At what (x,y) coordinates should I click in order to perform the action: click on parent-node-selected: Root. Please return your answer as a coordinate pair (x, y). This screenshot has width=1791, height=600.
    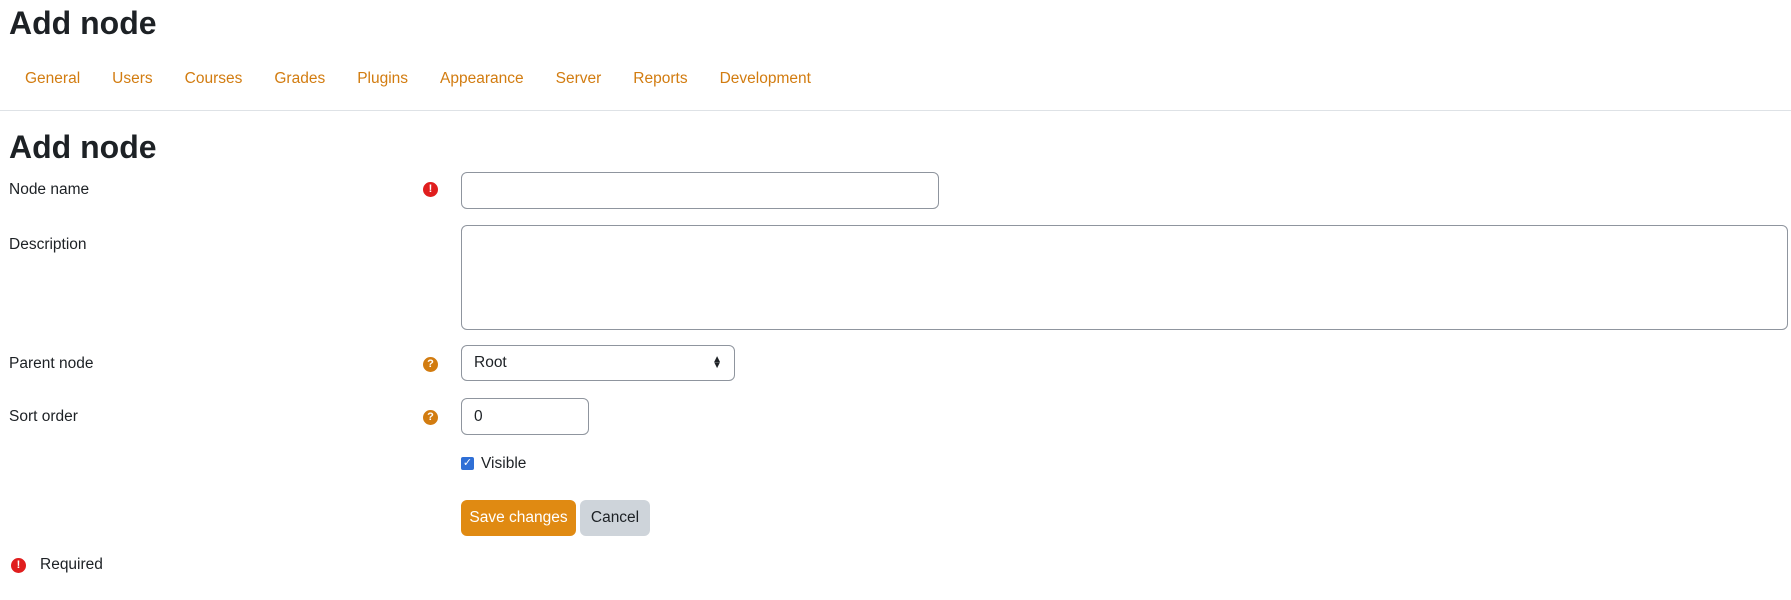
    Looking at the image, I should click on (490, 362).